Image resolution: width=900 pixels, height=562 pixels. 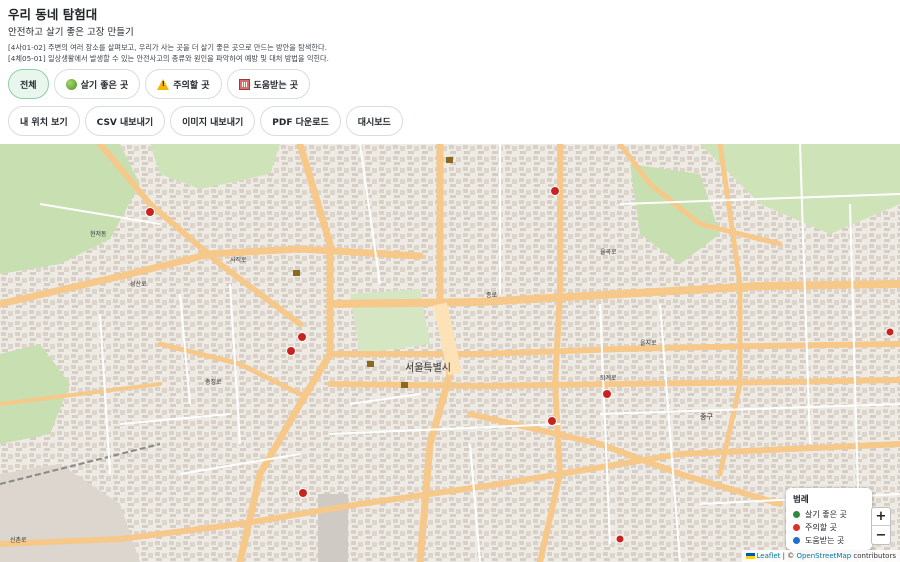 I want to click on legend-item: 주의할 곳, so click(x=829, y=527).